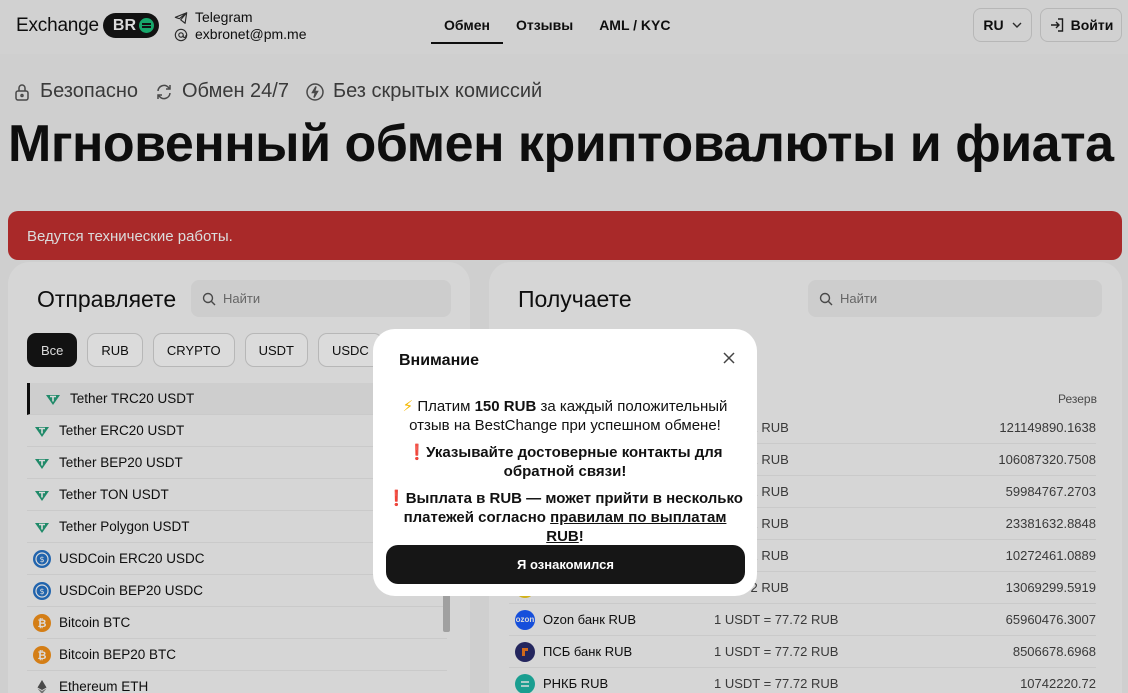  Describe the element at coordinates (636, 527) in the screenshot. I see `payout-rules-link: правилам по выплатам RUB` at that location.